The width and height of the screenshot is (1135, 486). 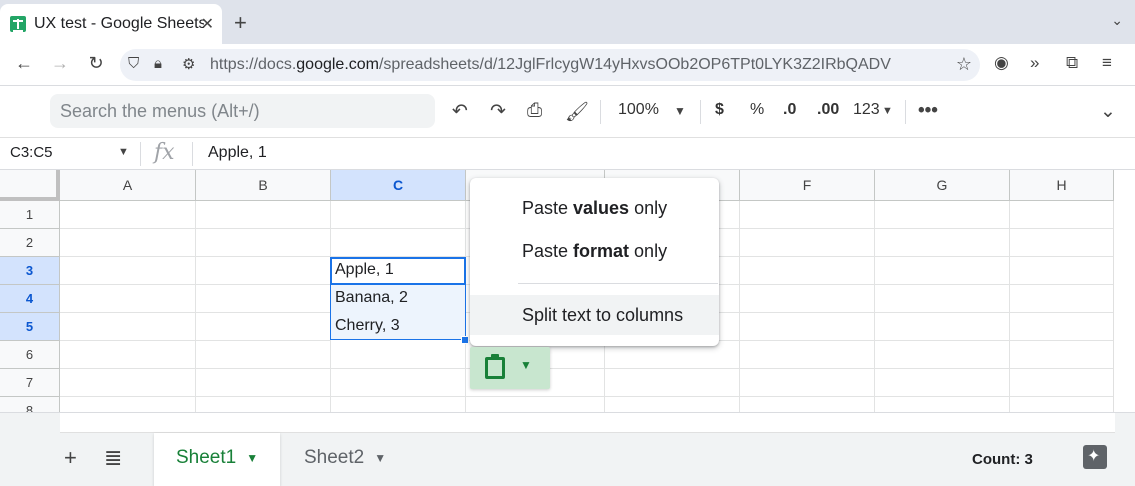 I want to click on cell-a1, so click(x=128, y=215).